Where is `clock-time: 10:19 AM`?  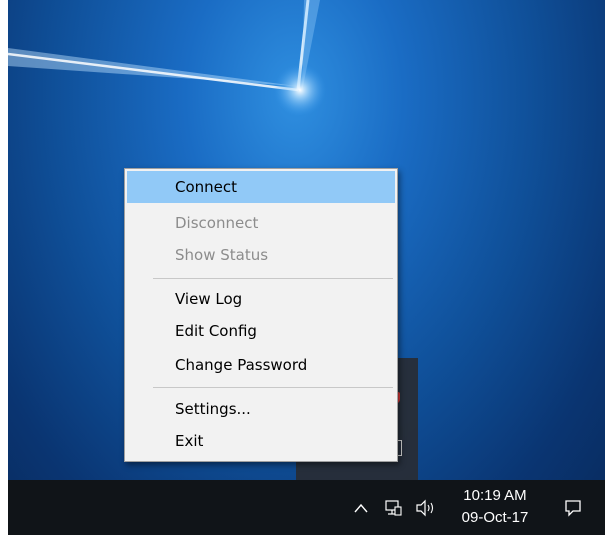 clock-time: 10:19 AM is located at coordinates (495, 495).